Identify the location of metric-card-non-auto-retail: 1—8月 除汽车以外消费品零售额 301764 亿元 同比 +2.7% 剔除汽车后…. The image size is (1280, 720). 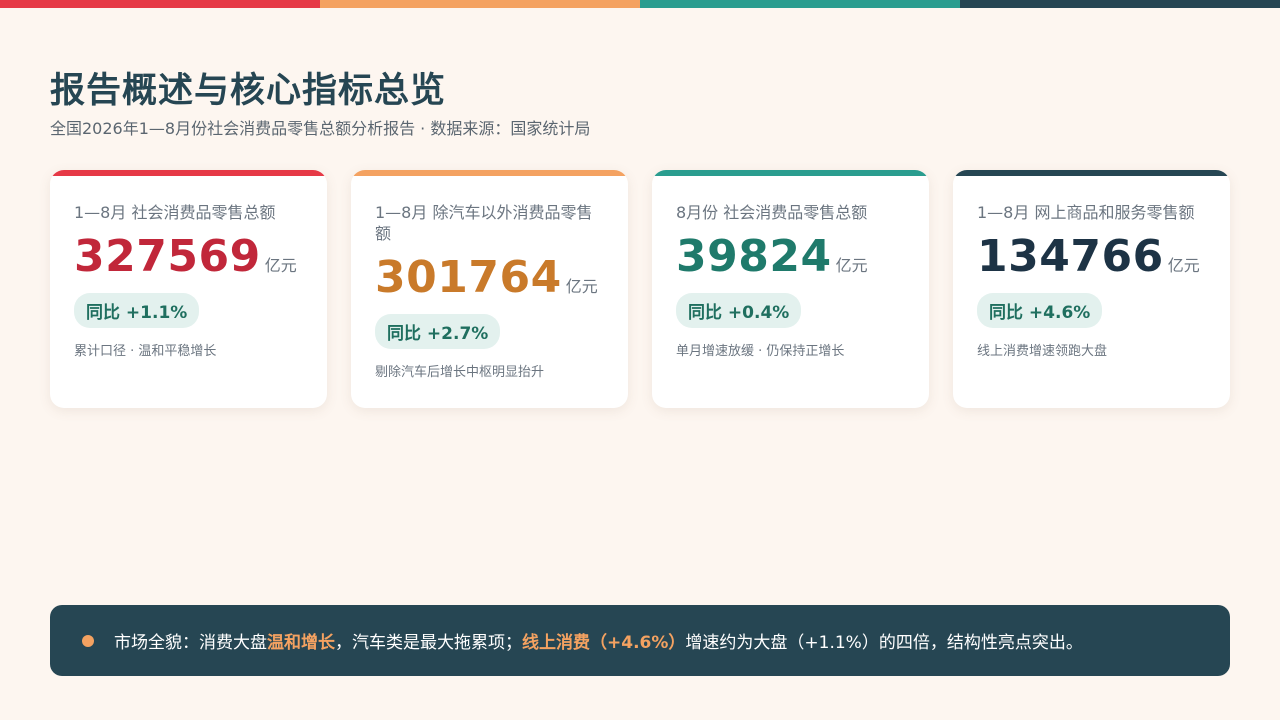
(489, 289).